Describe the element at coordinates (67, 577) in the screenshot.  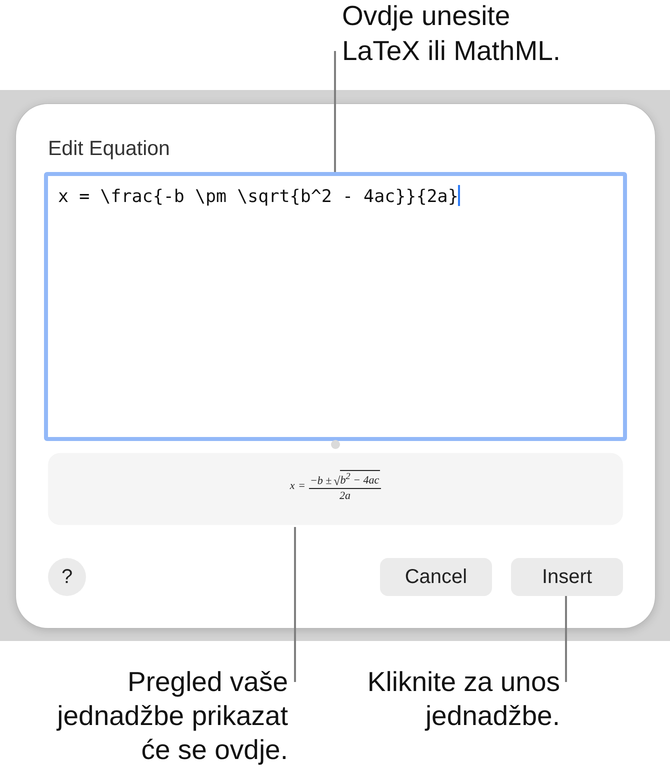
I see `help-button: ?` at that location.